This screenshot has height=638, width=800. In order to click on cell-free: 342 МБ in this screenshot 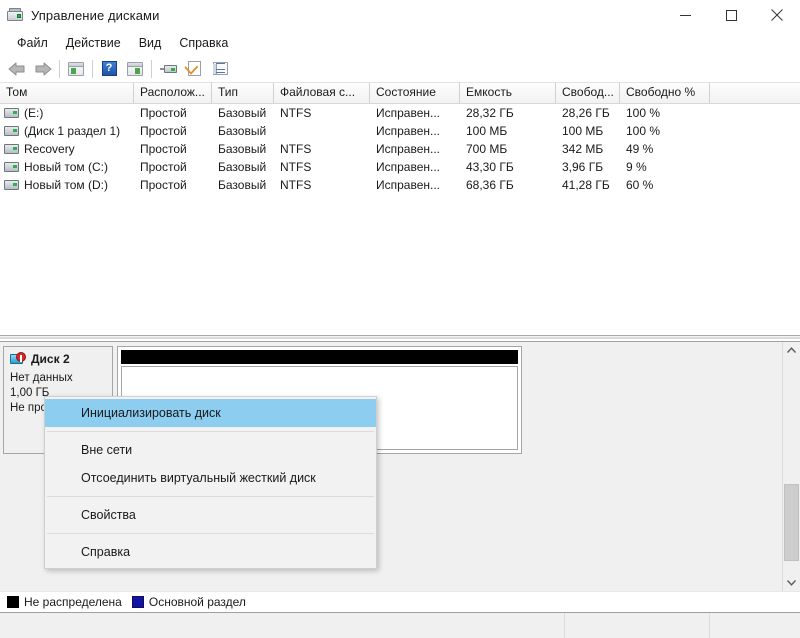, I will do `click(583, 149)`.